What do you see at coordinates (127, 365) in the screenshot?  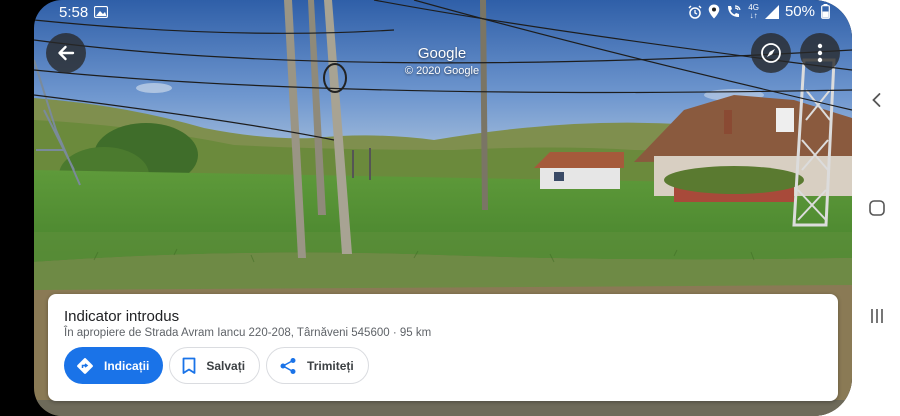 I see `directions-label: Indicații` at bounding box center [127, 365].